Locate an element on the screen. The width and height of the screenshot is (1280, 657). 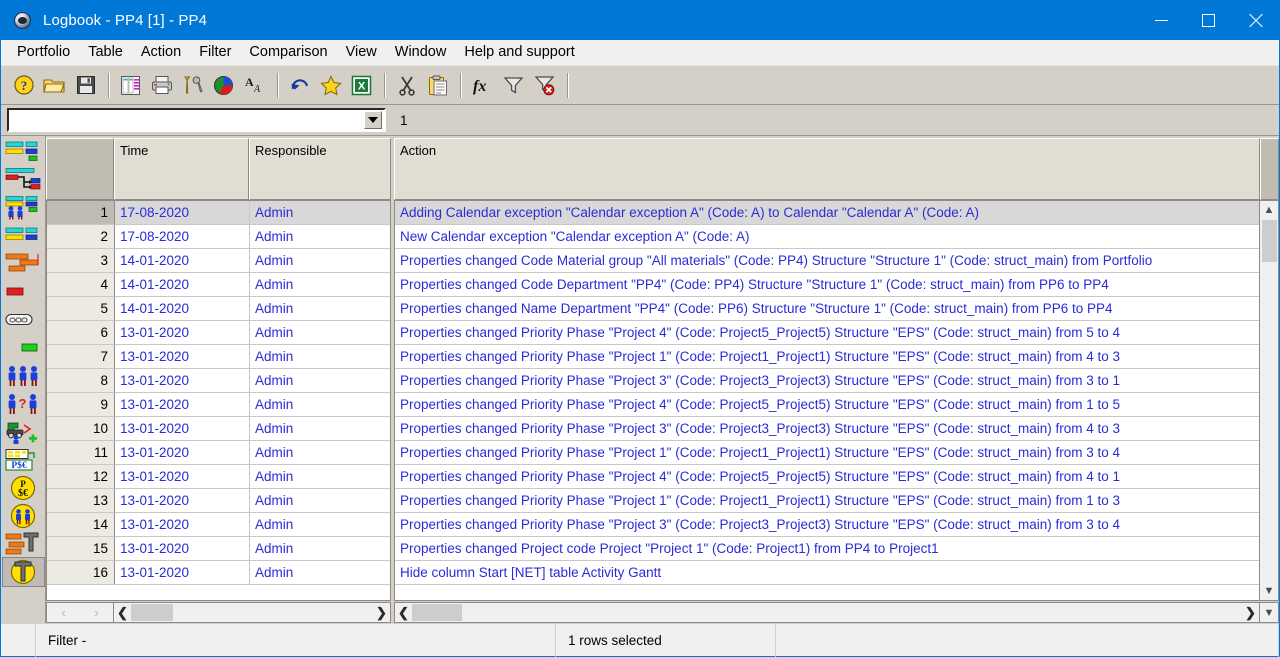
table-row: 8 13-01-2020 Admin is located at coordinates (218, 381).